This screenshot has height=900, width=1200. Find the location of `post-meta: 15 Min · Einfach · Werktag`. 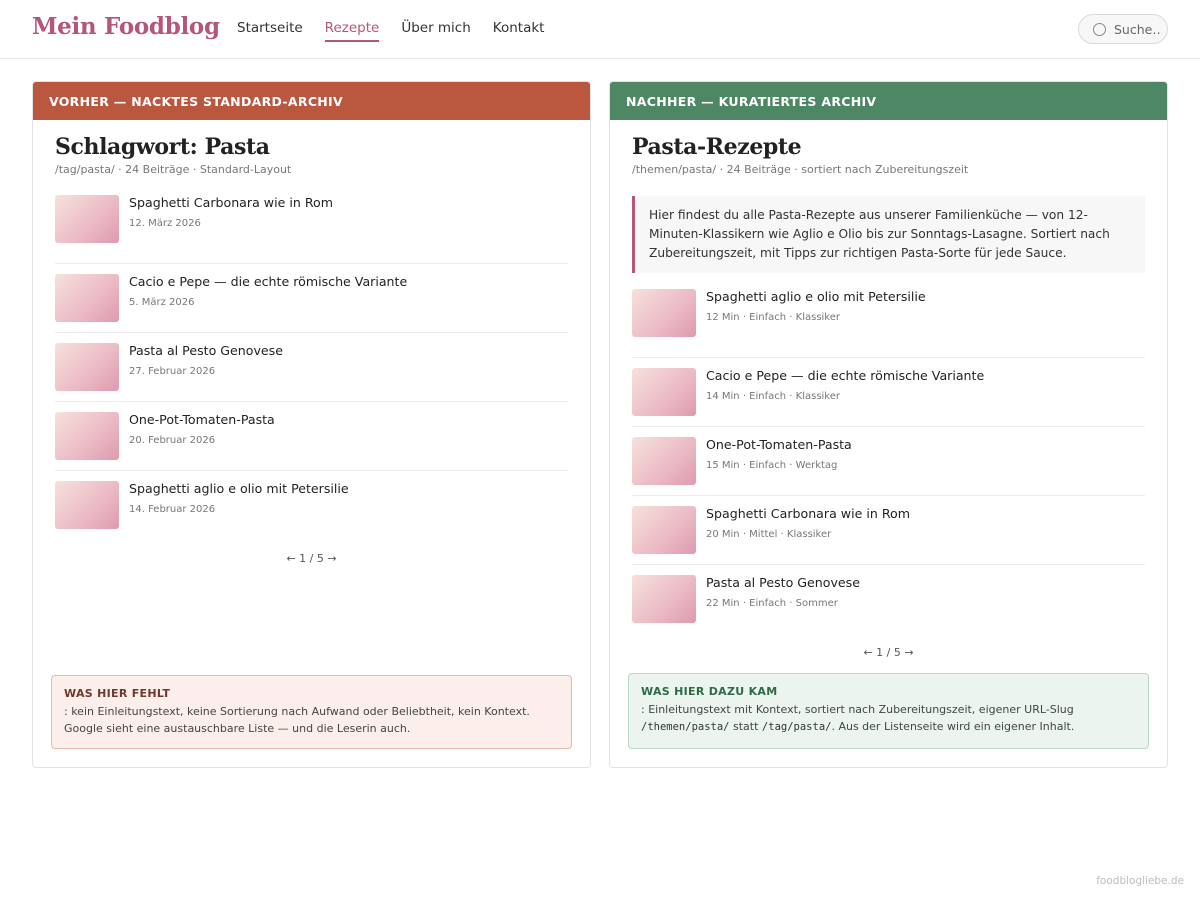

post-meta: 15 Min · Einfach · Werktag is located at coordinates (772, 465).